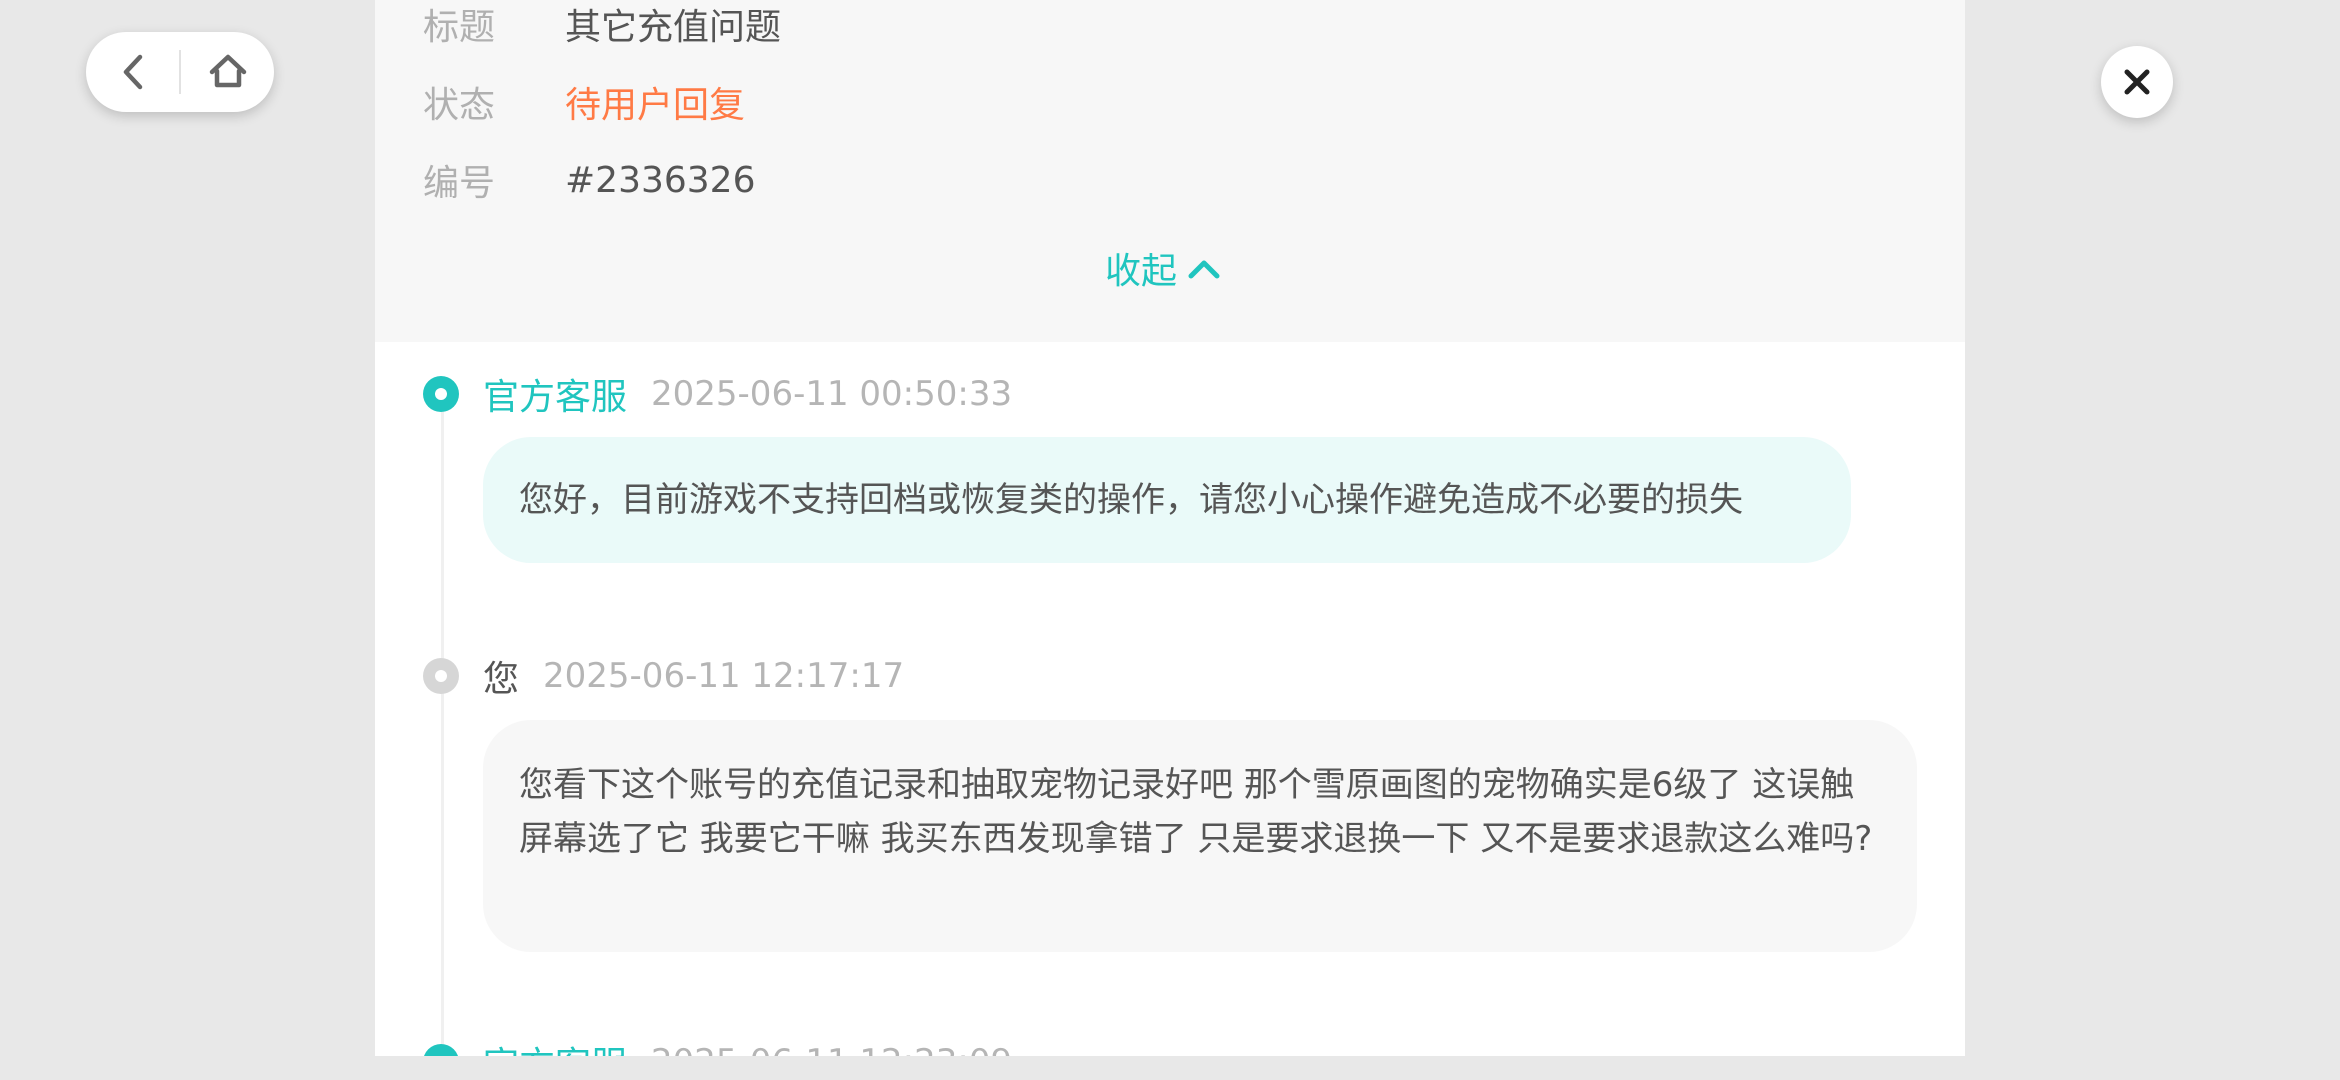 The width and height of the screenshot is (2340, 1080). I want to click on timeline-line, so click(442, 733).